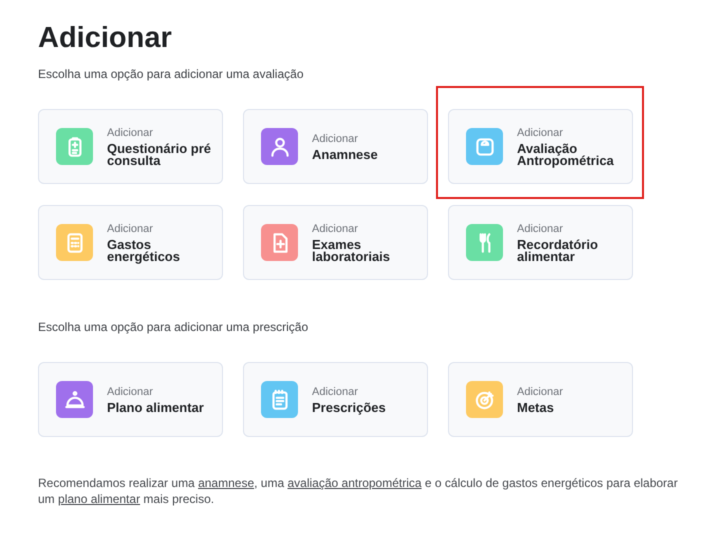 The width and height of the screenshot is (718, 559). Describe the element at coordinates (335, 146) in the screenshot. I see `option-card: Adicionar Anamnese` at that location.